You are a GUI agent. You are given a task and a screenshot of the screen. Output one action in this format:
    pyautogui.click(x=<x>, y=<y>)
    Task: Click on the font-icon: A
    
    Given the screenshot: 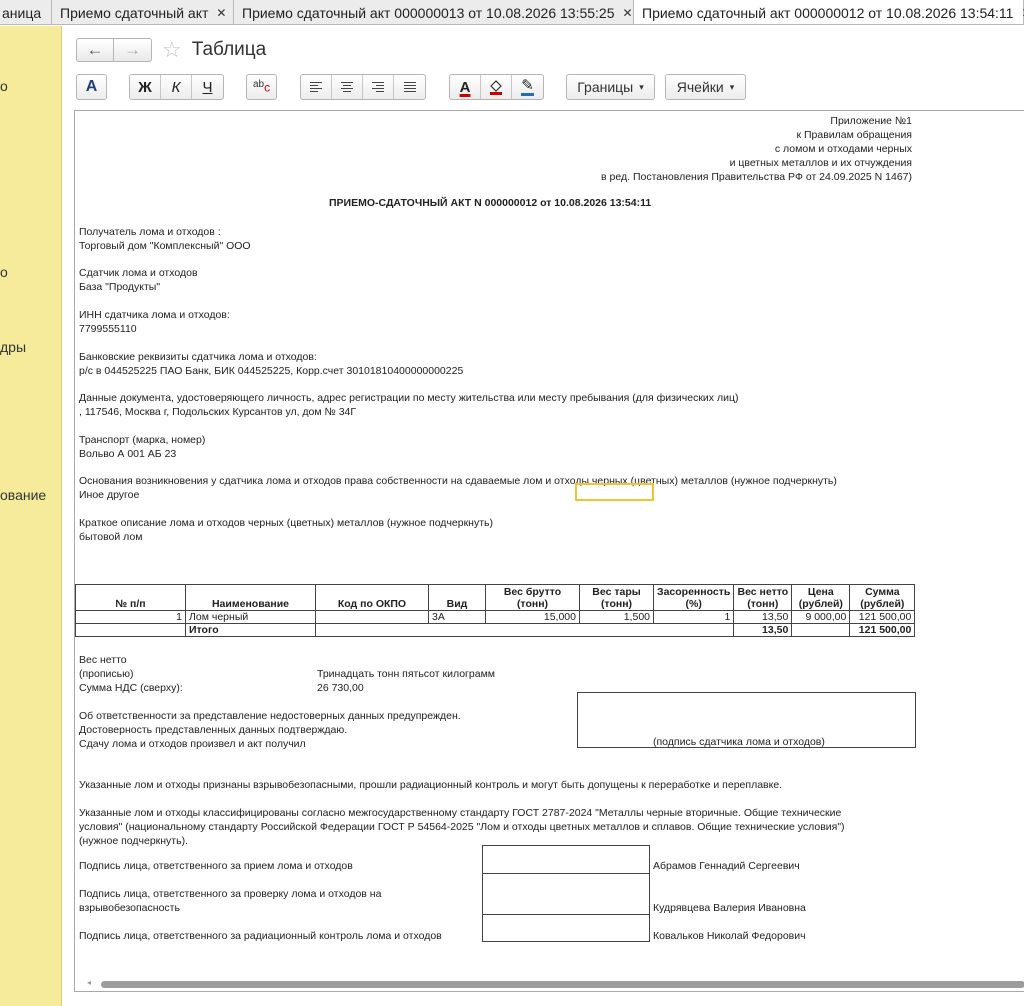 What is the action you would take?
    pyautogui.click(x=91, y=86)
    